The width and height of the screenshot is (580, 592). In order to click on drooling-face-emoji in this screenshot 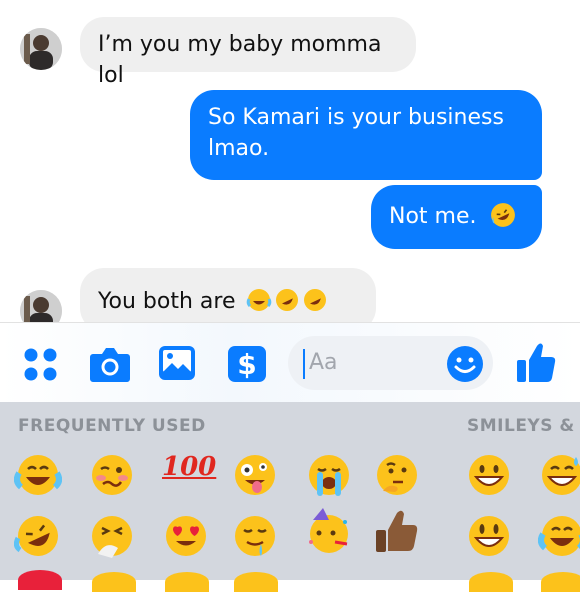, I will do `click(255, 536)`.